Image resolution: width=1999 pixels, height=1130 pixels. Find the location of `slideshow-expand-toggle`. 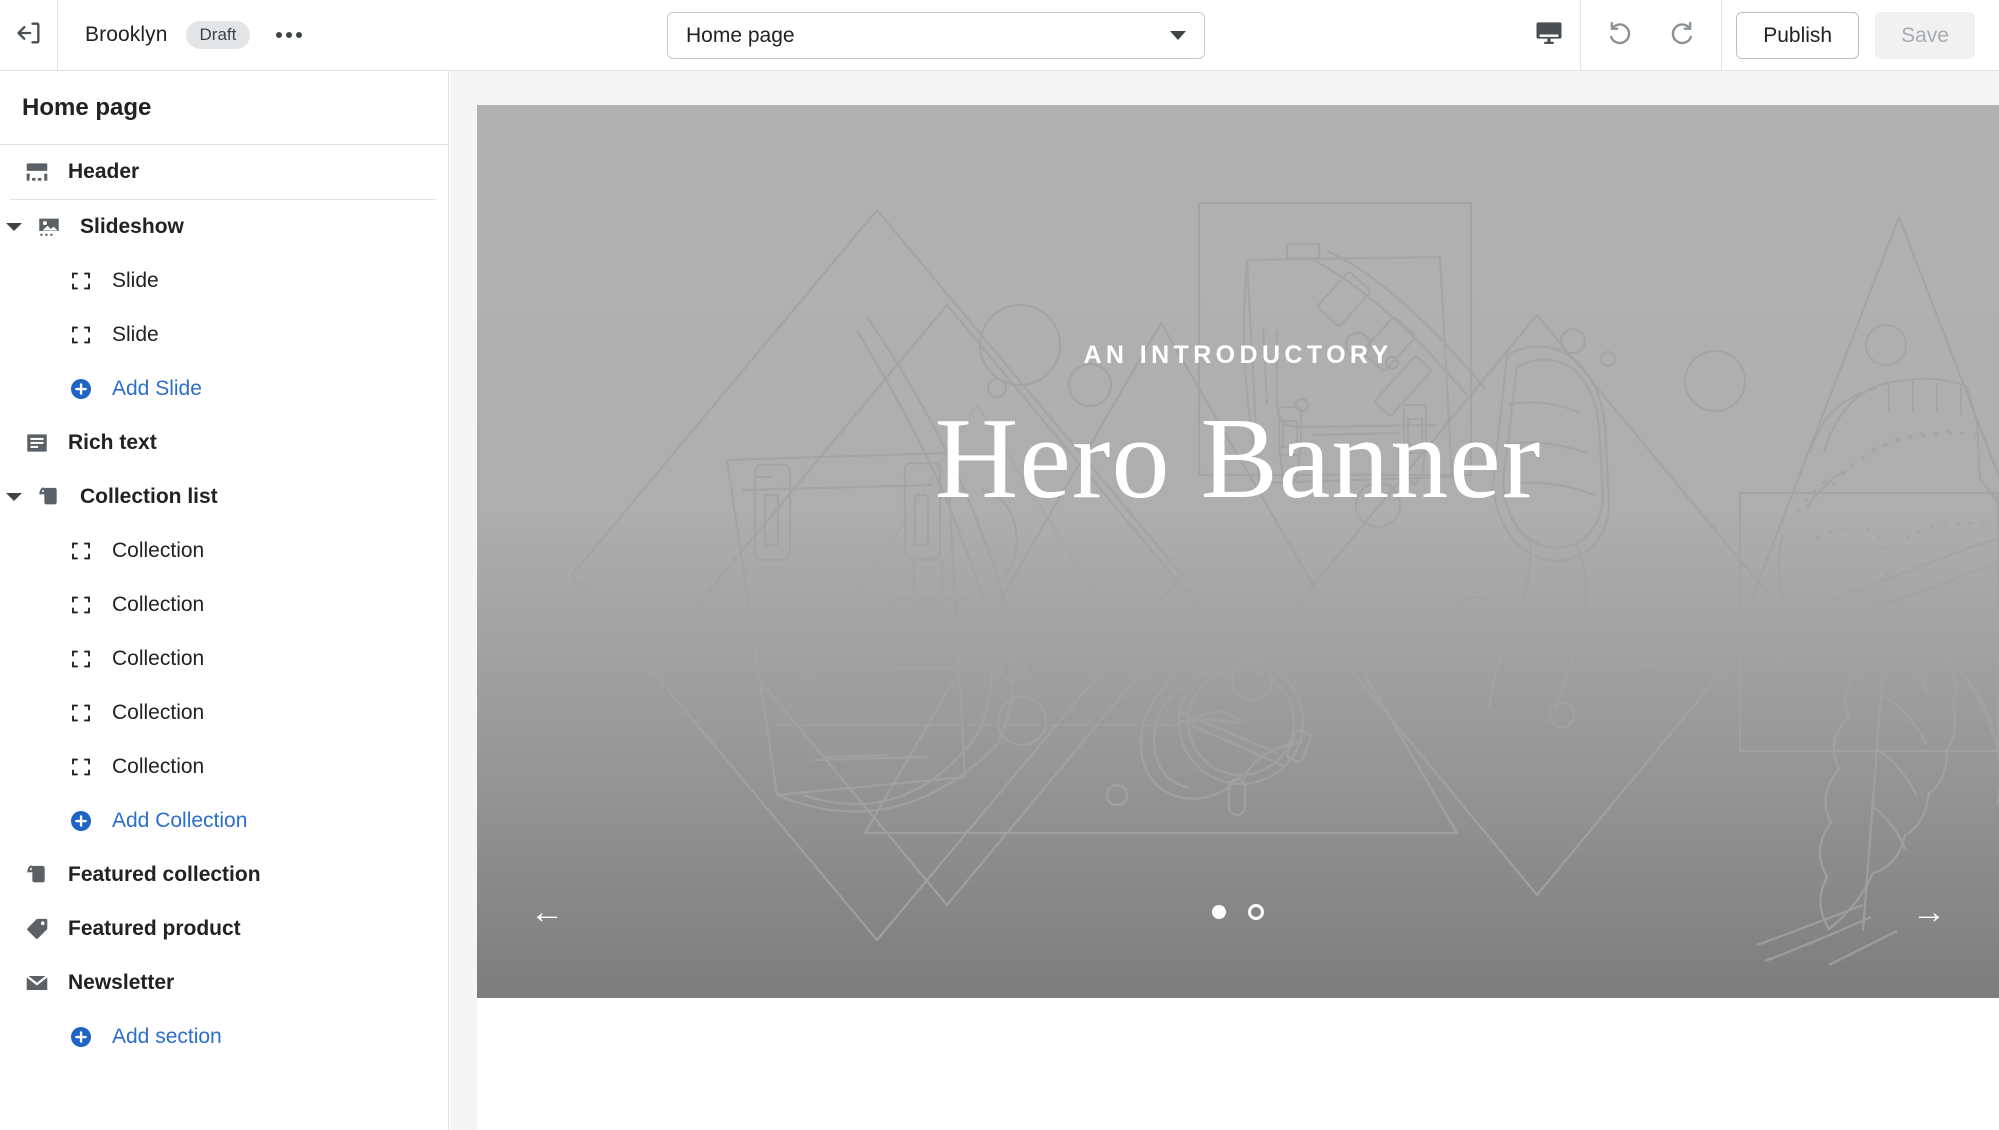

slideshow-expand-toggle is located at coordinates (20, 227).